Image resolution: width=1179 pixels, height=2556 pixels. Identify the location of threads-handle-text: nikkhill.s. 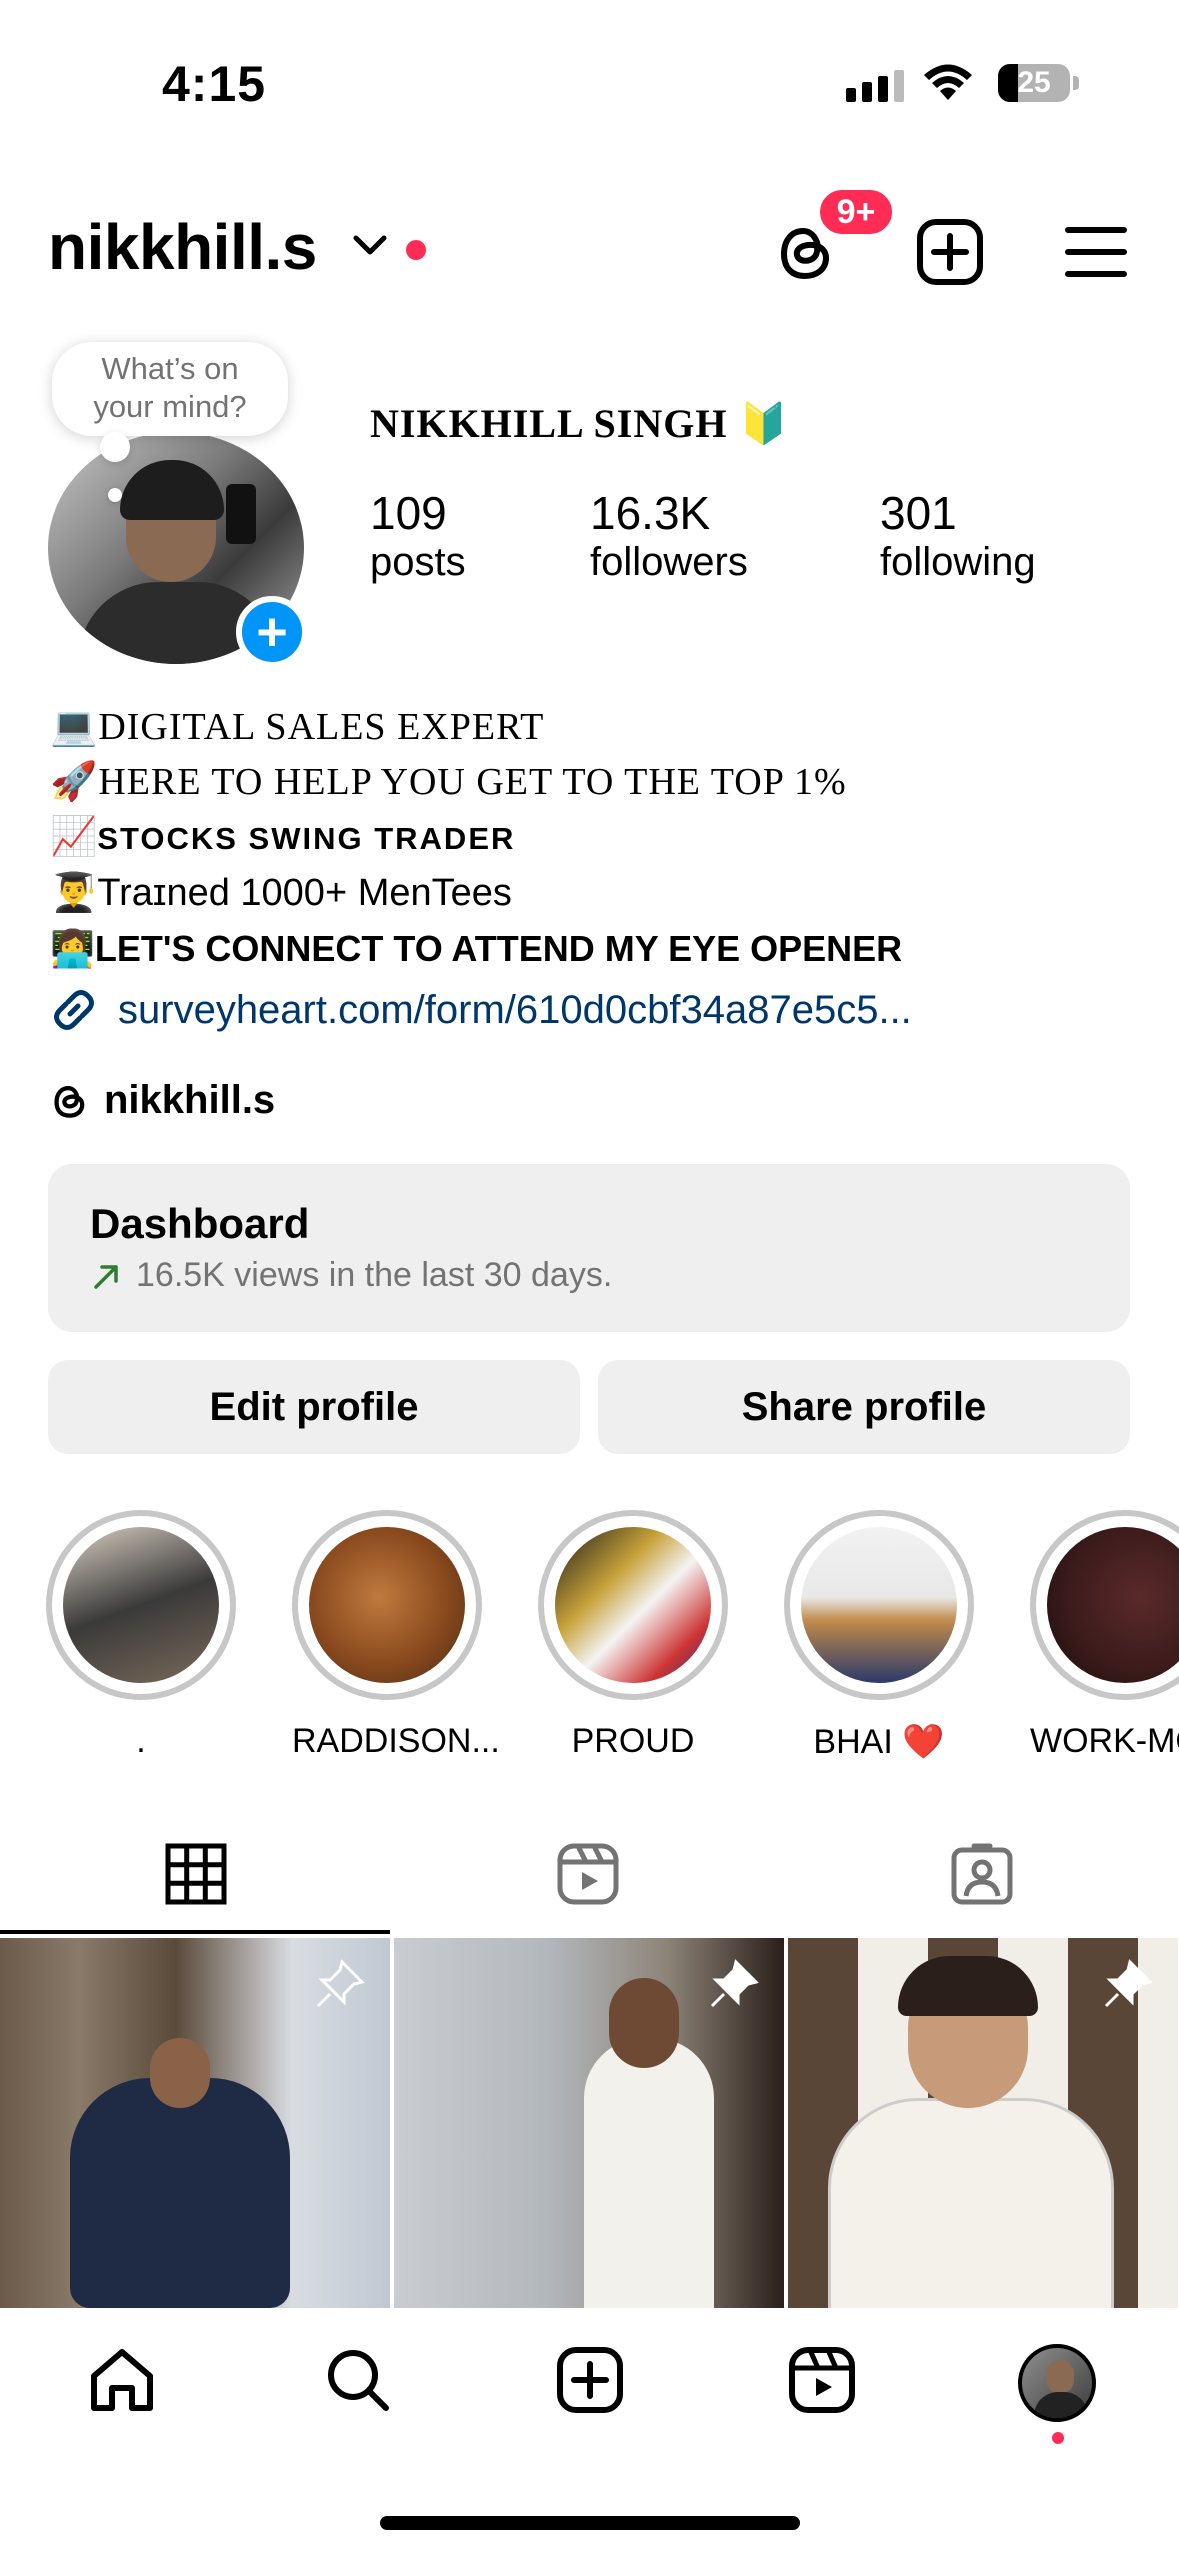
(190, 1100).